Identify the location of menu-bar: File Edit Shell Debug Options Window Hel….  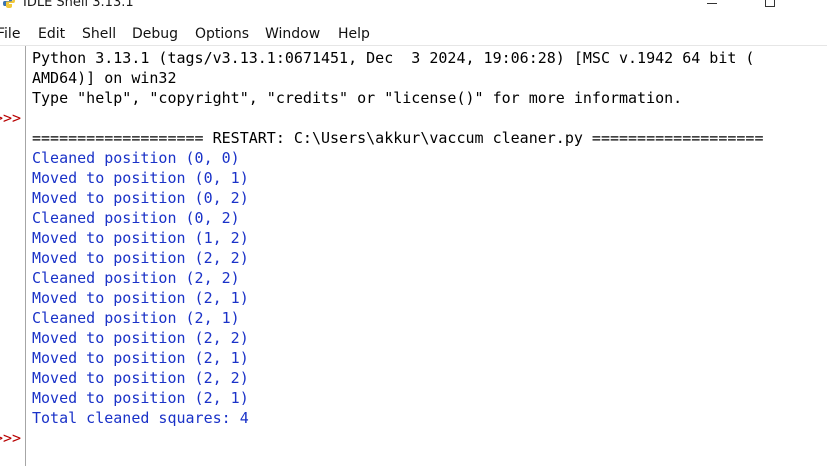
(413, 34).